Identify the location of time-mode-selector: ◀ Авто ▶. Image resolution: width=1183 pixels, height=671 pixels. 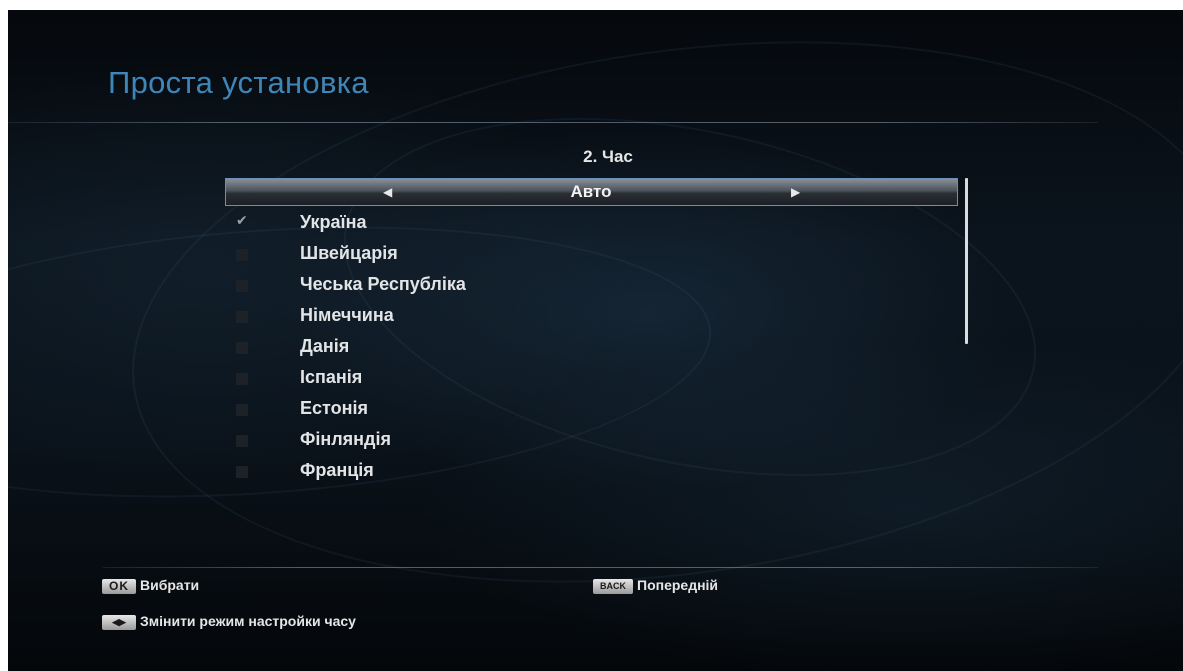
(591, 192).